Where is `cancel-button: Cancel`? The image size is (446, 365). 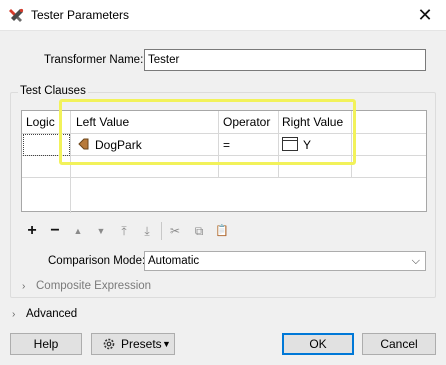 cancel-button: Cancel is located at coordinates (399, 344).